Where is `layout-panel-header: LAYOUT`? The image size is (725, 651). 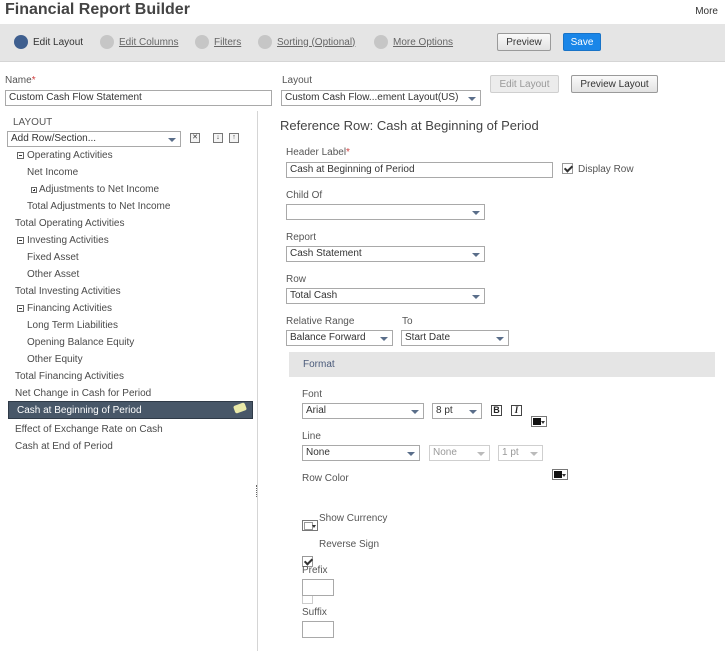
layout-panel-header: LAYOUT is located at coordinates (33, 122).